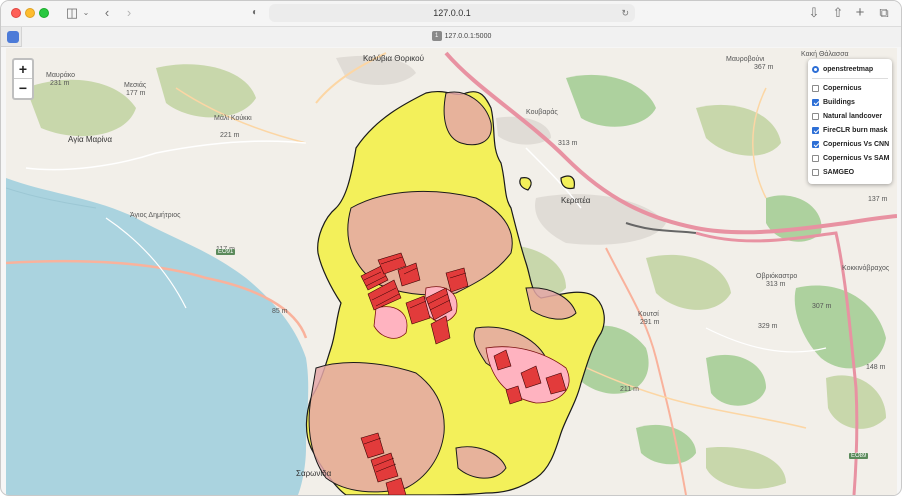 This screenshot has width=902, height=496. What do you see at coordinates (625, 13) in the screenshot?
I see `reload-icon: ↻` at bounding box center [625, 13].